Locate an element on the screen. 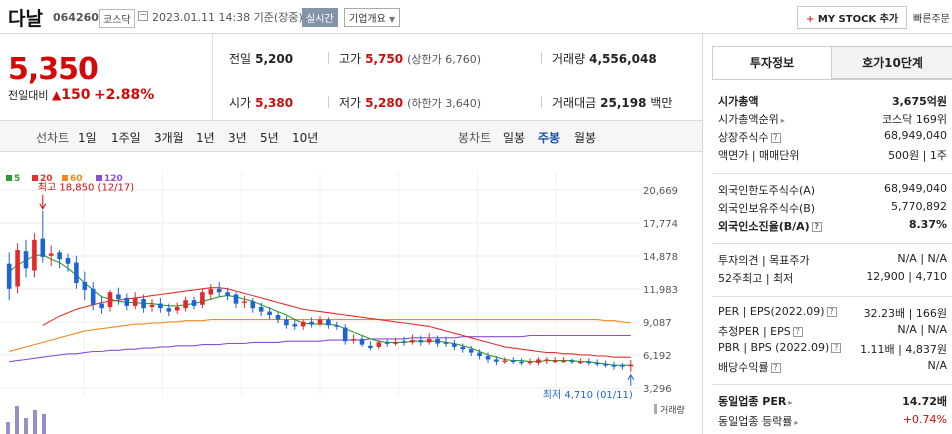 The height and width of the screenshot is (434, 952). candle-monthly: 월봉 is located at coordinates (585, 137).